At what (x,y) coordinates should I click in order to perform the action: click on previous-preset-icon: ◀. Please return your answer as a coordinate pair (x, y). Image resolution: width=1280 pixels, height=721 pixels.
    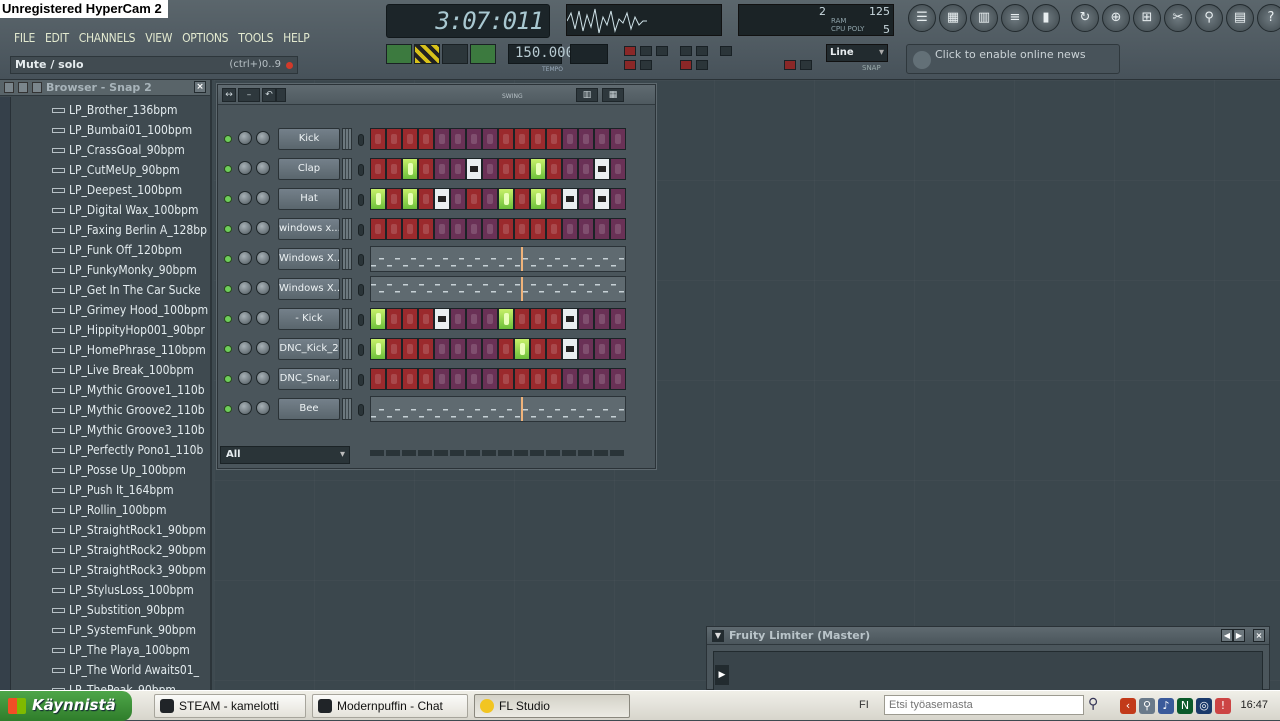
    Looking at the image, I should click on (1227, 635).